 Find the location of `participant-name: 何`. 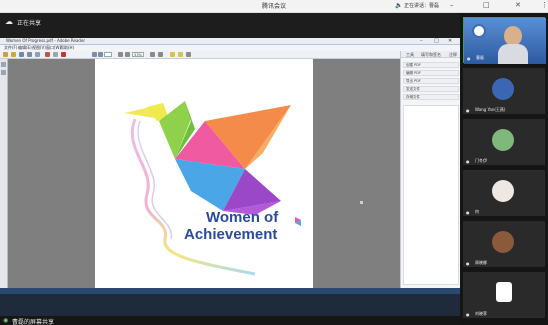

participant-name: 何 is located at coordinates (477, 211).